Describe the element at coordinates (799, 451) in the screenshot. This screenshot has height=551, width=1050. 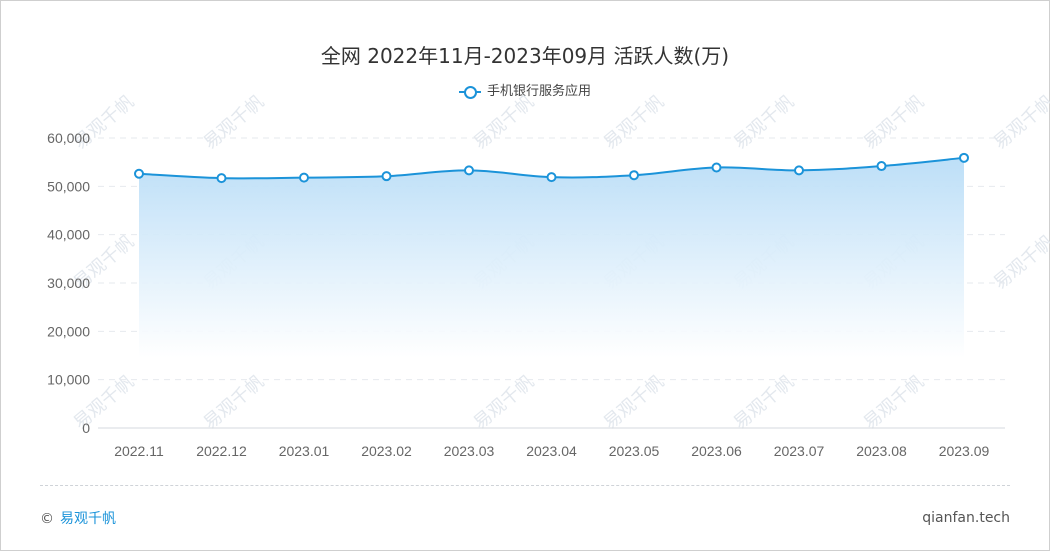
I see `x-tick-label: 2023.07` at that location.